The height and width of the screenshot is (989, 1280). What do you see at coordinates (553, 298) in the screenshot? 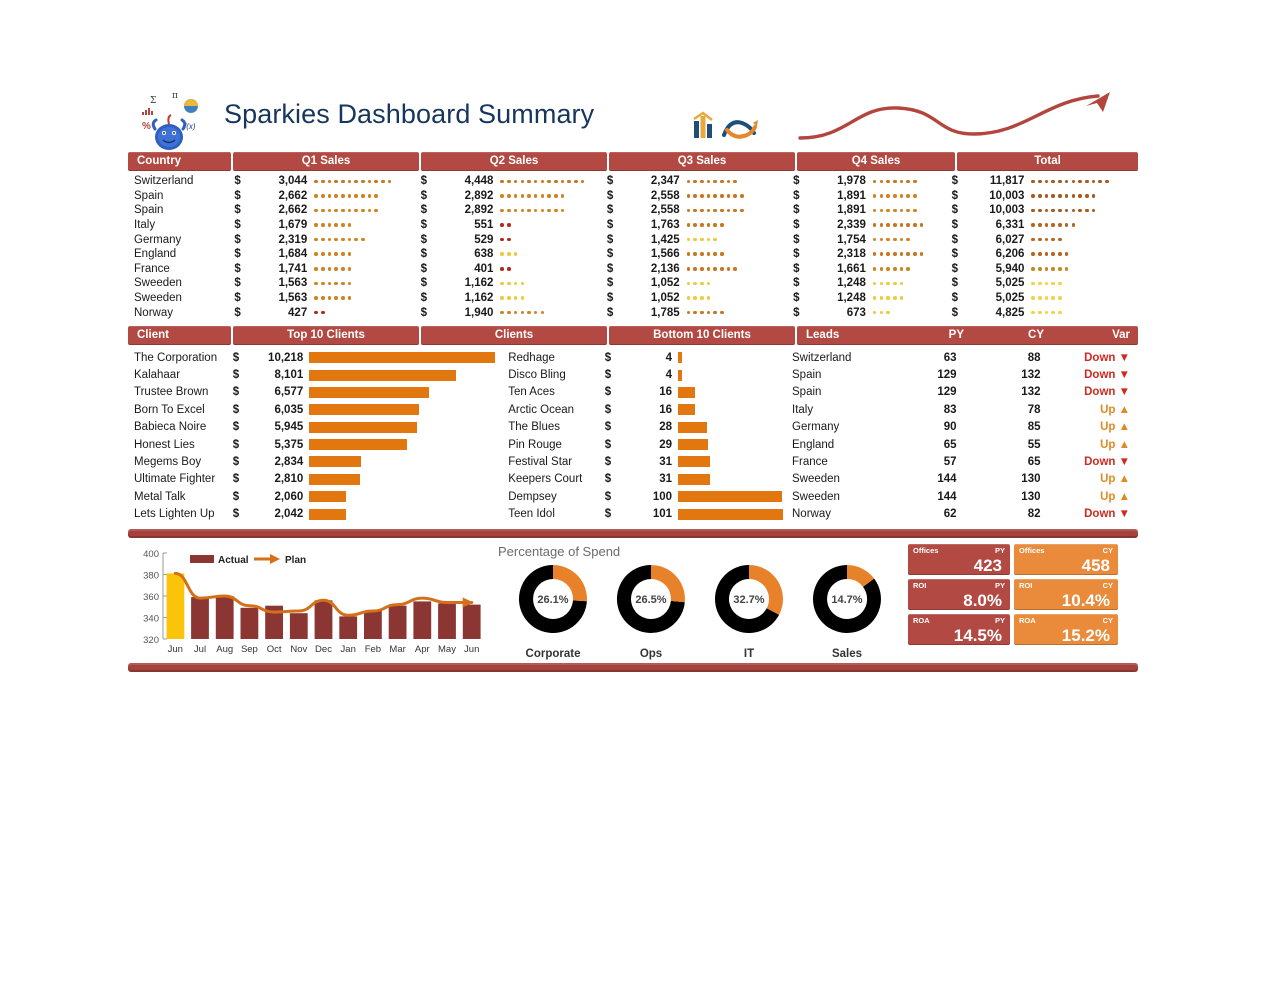
I see `q2-sparkline` at bounding box center [553, 298].